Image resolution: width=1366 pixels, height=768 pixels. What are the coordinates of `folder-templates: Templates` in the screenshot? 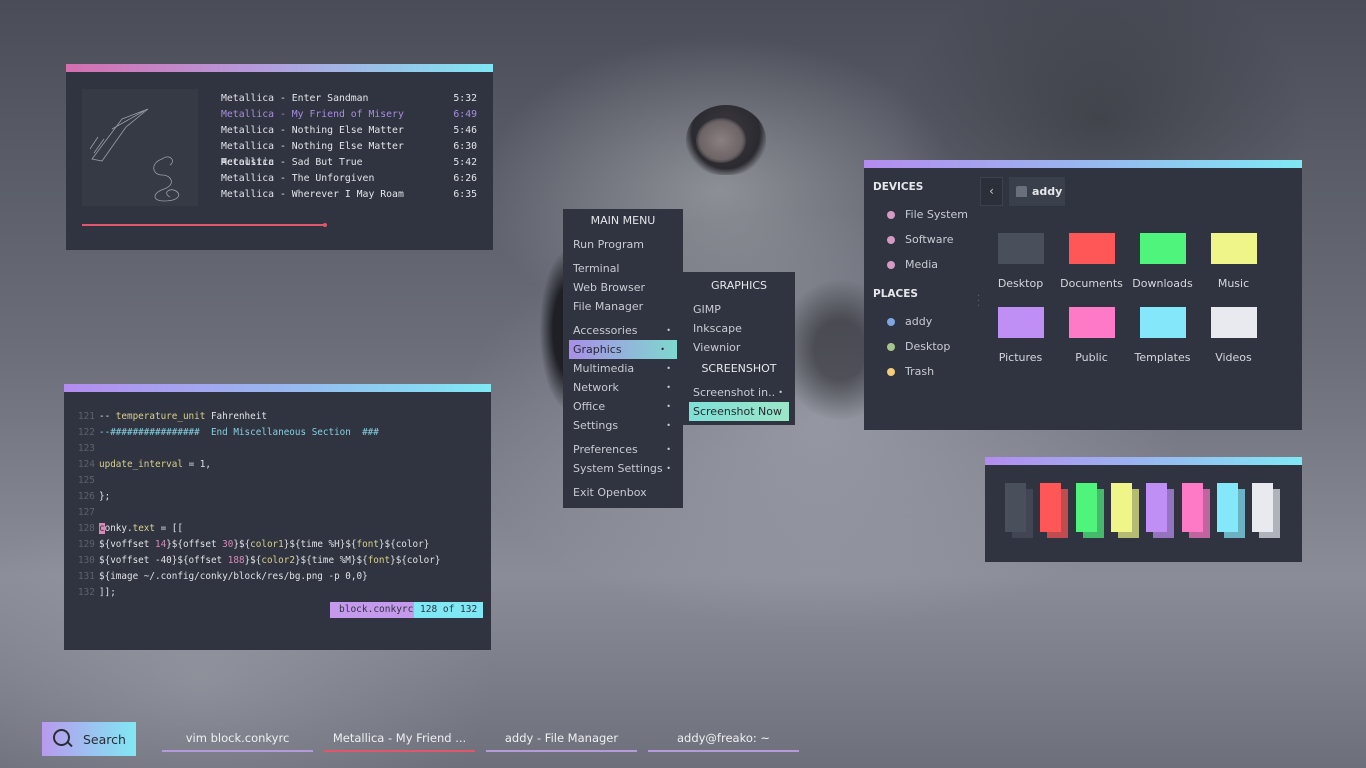 It's located at (1162, 335).